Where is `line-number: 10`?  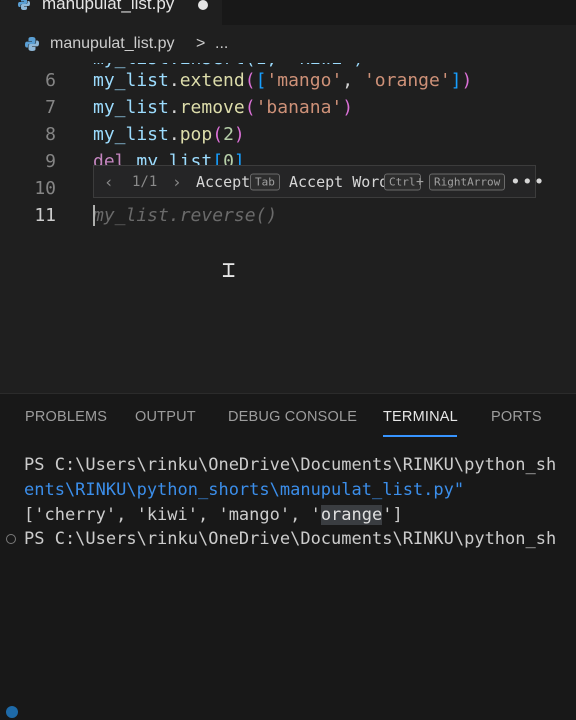
line-number: 10 is located at coordinates (45, 188).